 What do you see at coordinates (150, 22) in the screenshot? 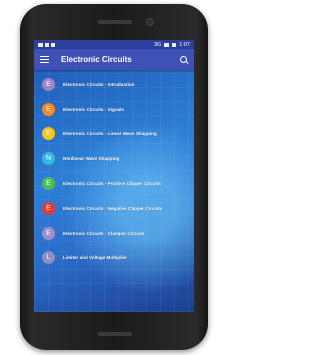
I see `front-camera` at bounding box center [150, 22].